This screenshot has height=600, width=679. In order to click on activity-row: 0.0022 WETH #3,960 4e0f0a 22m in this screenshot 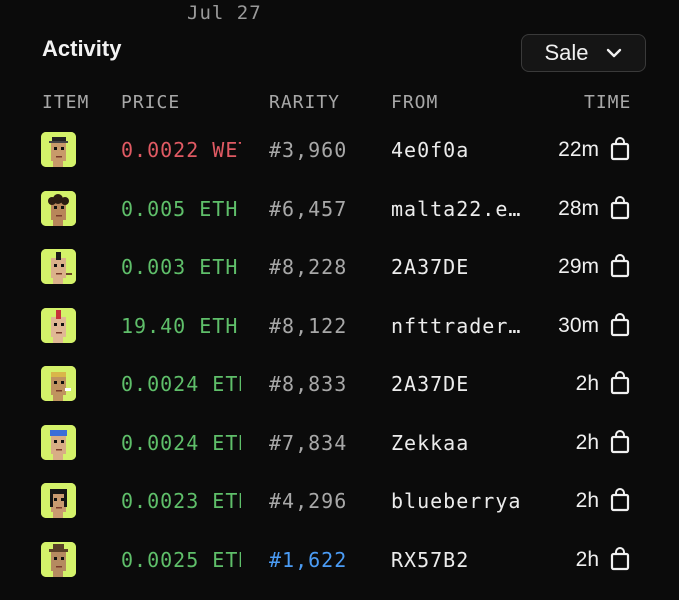, I will do `click(339, 161)`.